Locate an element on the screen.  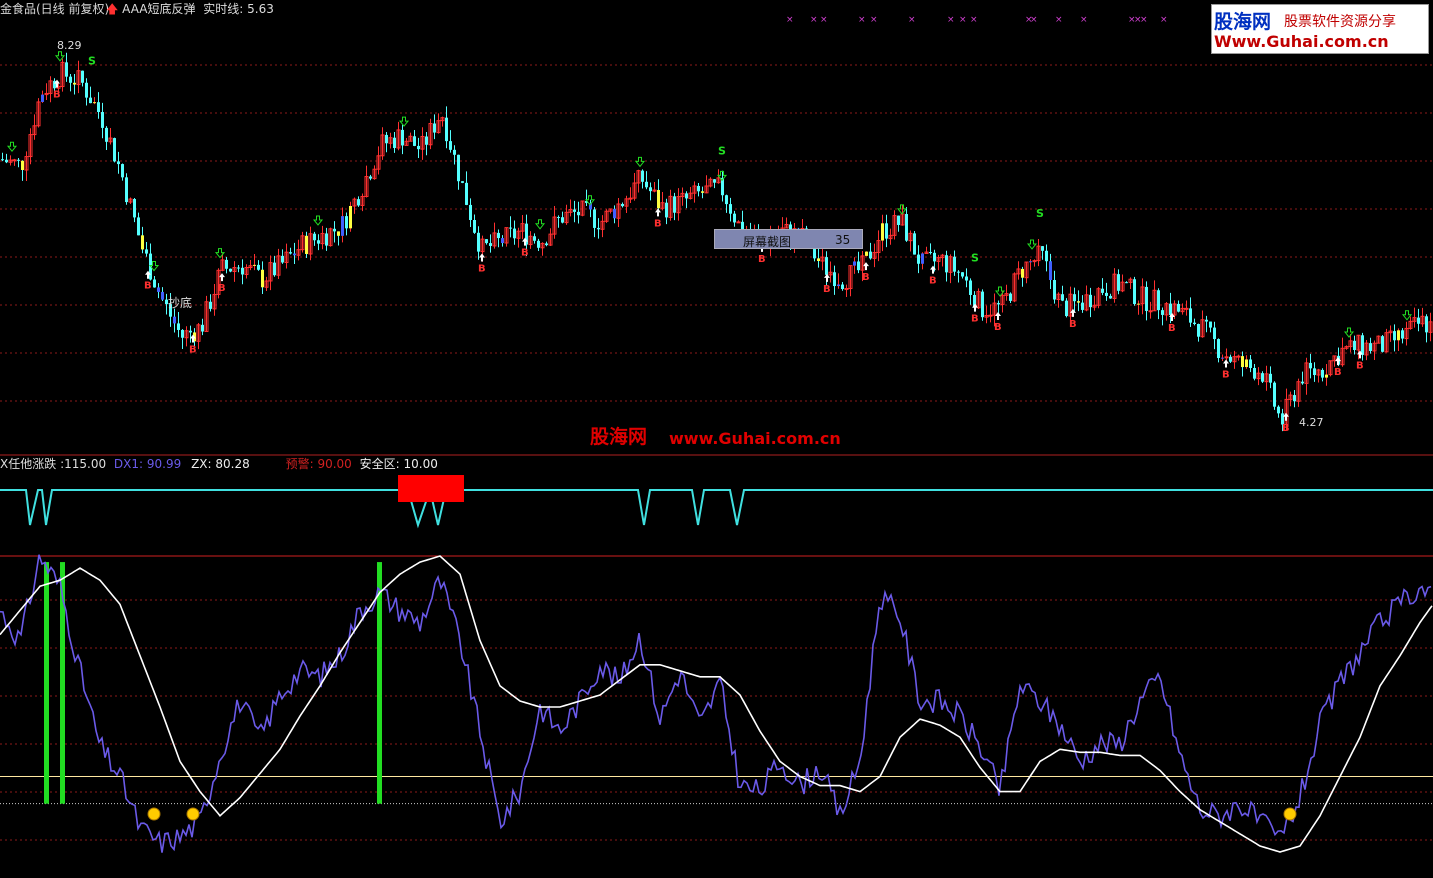
chart-title: 金食品(日线 前复权) is located at coordinates (55, 9).